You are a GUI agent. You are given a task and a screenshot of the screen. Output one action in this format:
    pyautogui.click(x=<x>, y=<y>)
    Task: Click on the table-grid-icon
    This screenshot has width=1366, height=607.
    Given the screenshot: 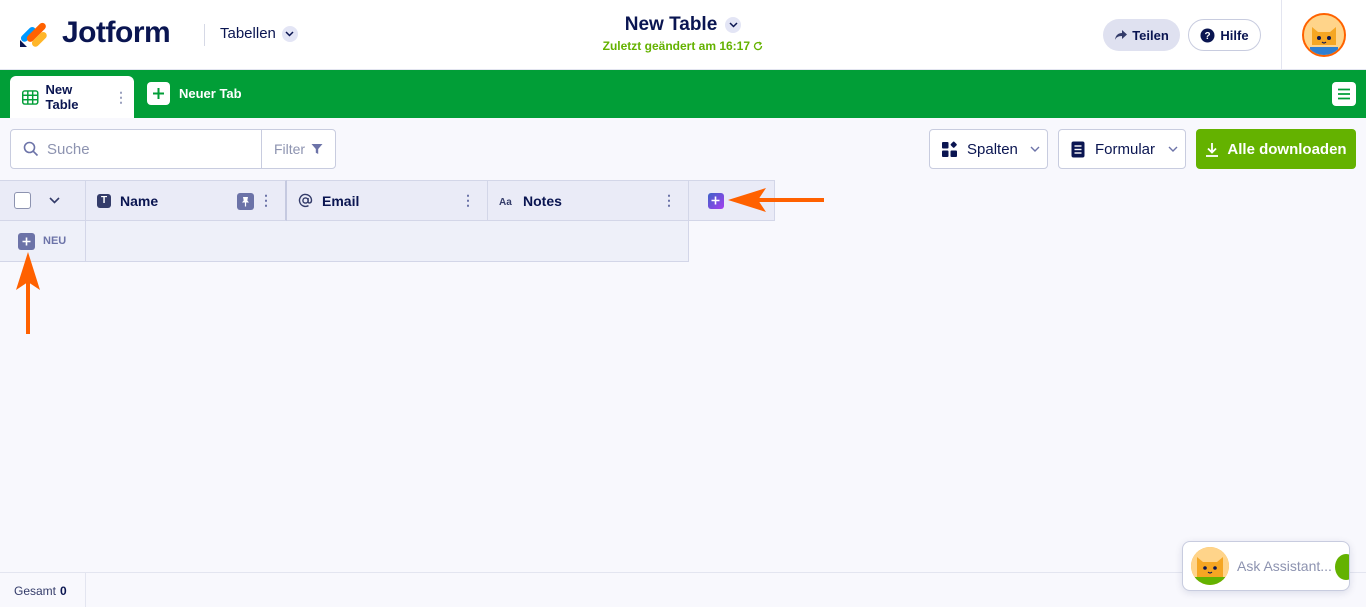 What is the action you would take?
    pyautogui.click(x=30, y=97)
    